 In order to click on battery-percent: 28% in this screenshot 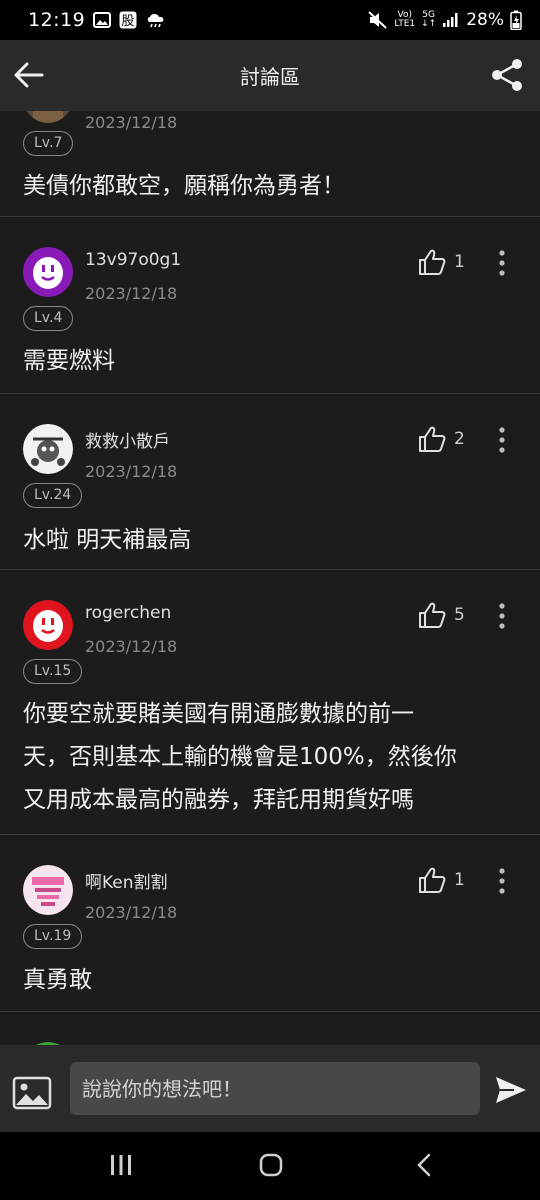, I will do `click(485, 20)`.